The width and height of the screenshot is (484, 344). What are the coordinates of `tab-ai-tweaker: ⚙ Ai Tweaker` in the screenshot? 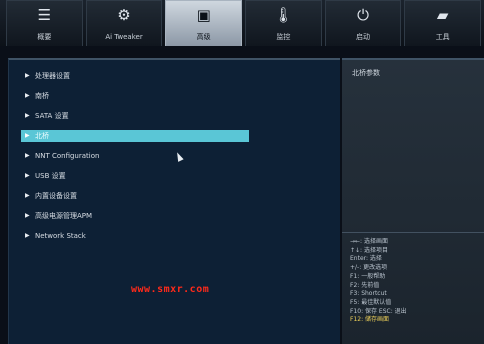 It's located at (124, 23).